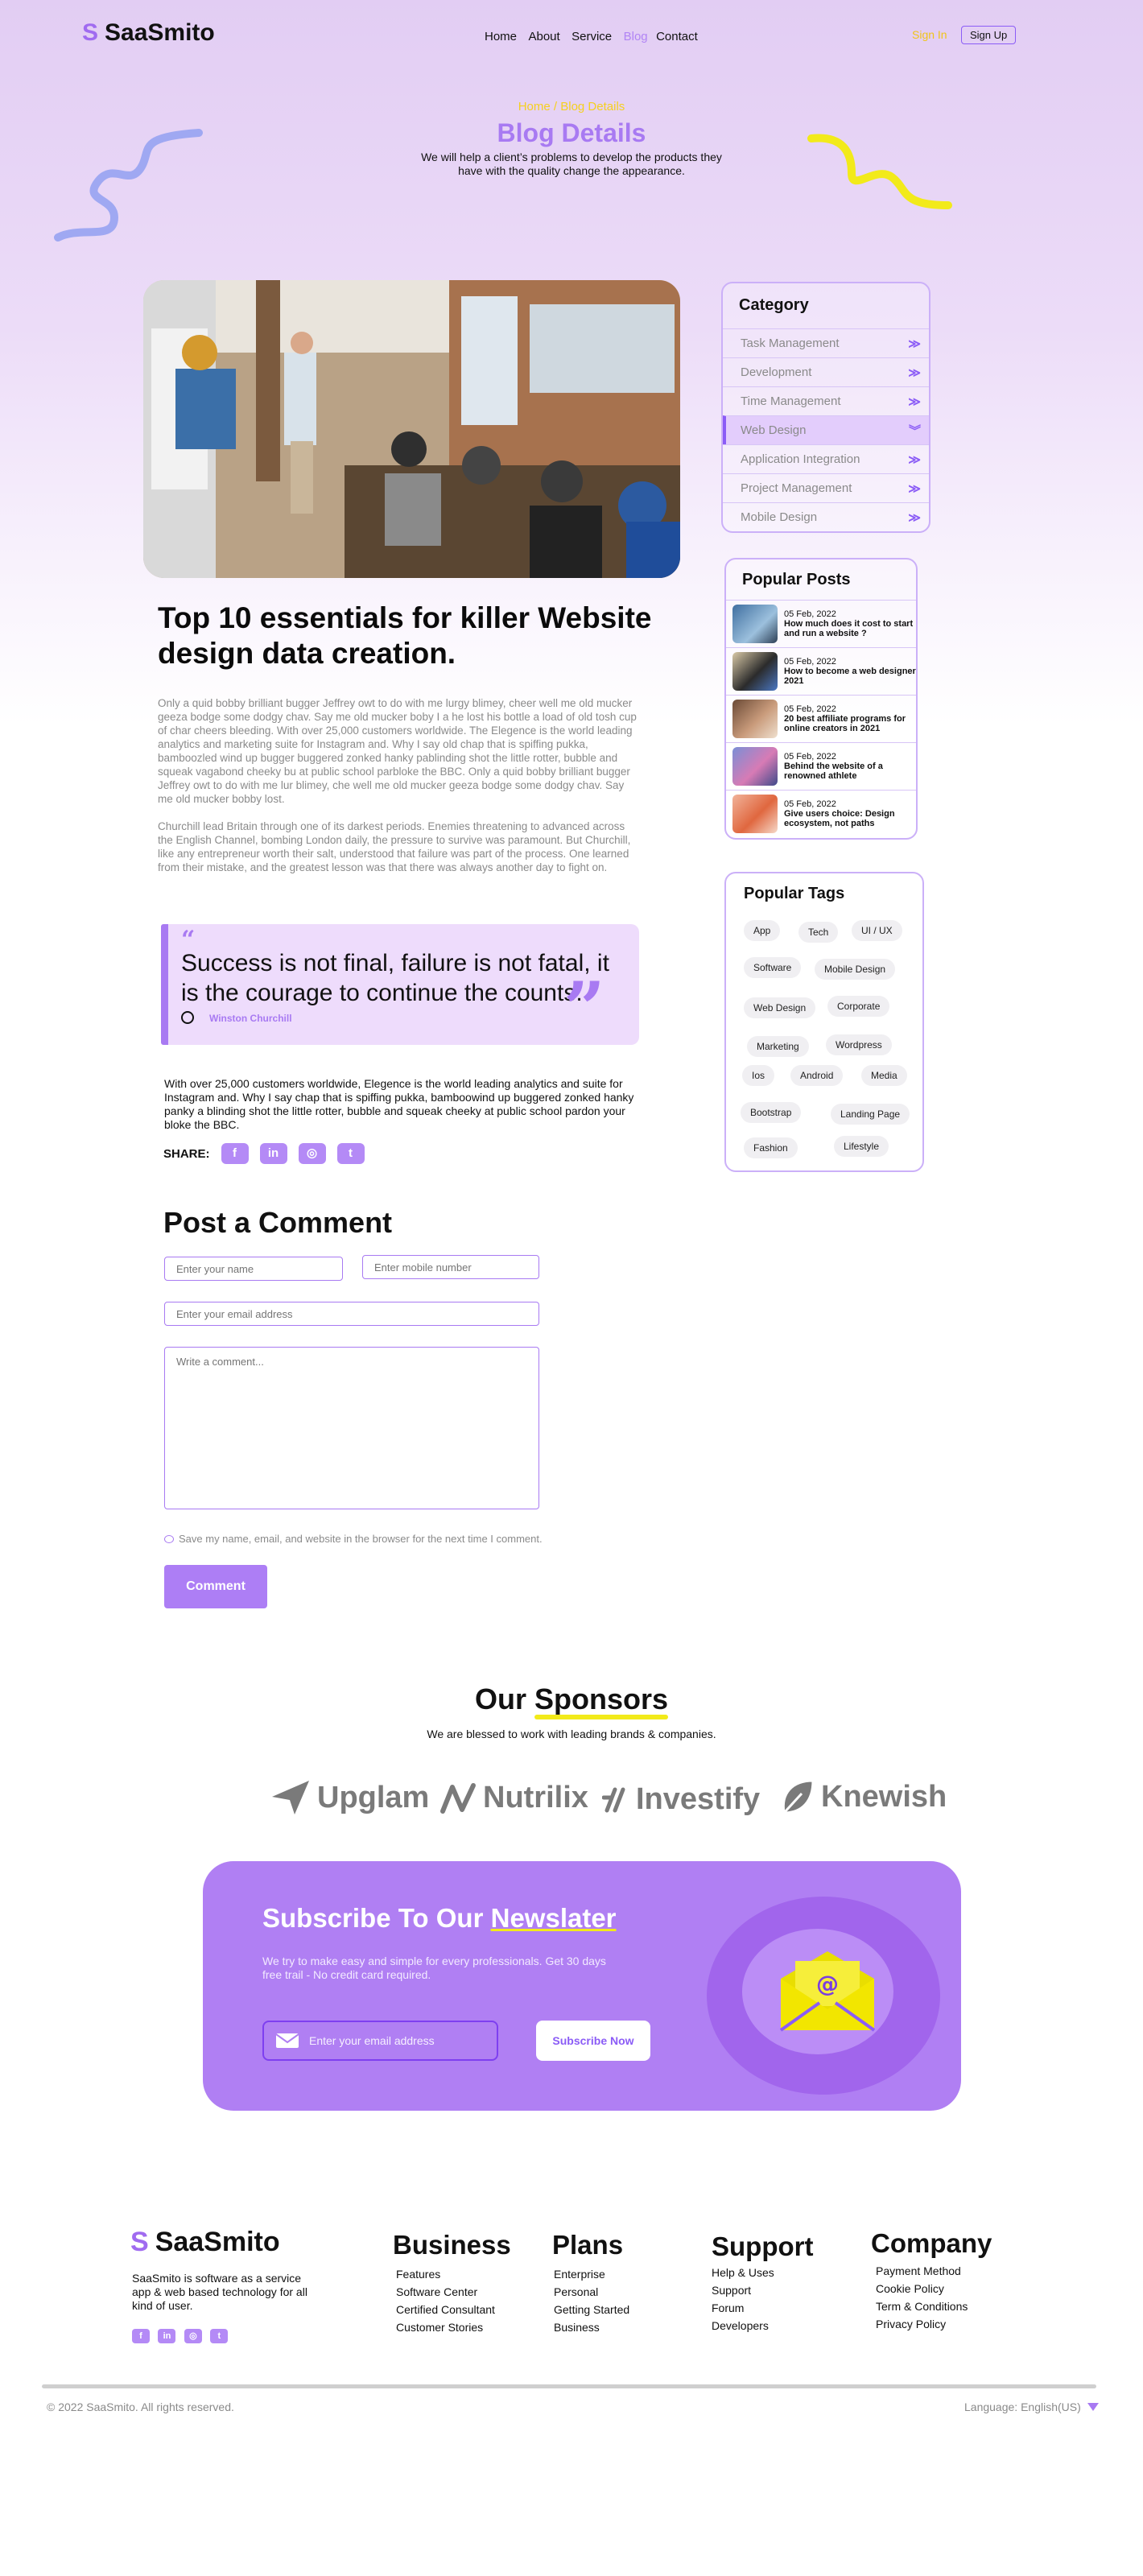 Image resolution: width=1143 pixels, height=2576 pixels. I want to click on nav-about: About, so click(543, 36).